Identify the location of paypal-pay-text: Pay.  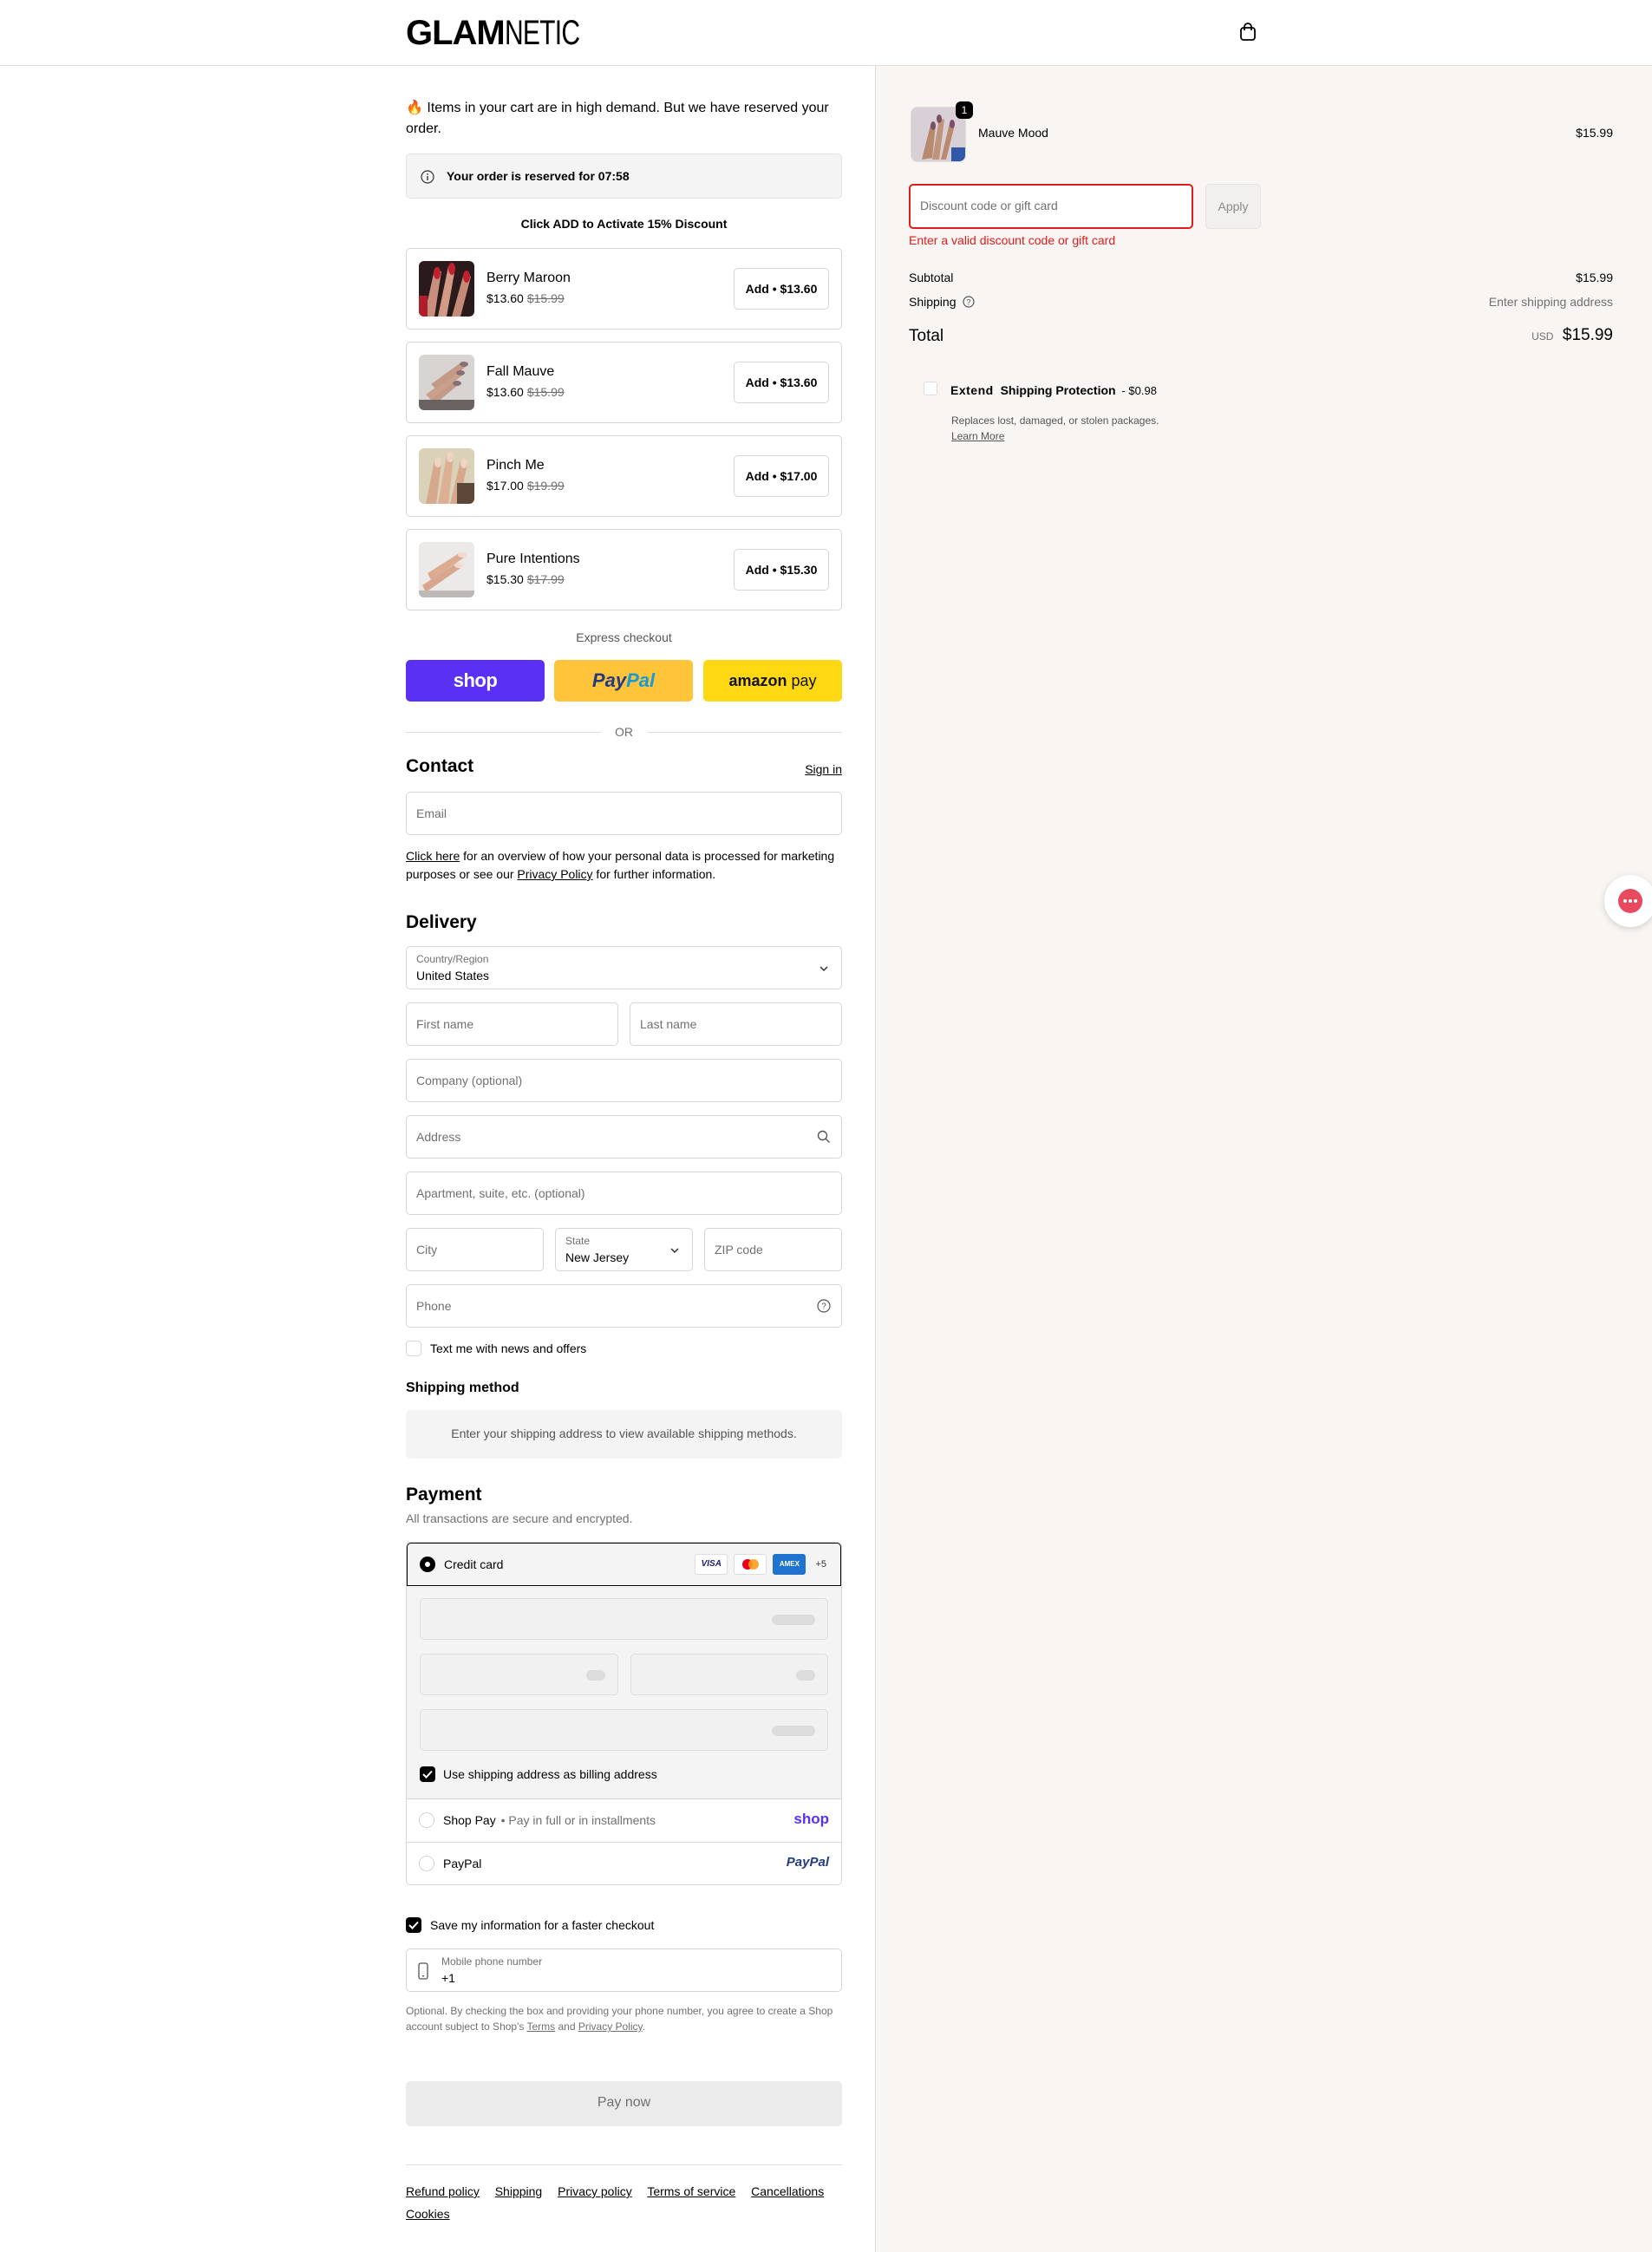
(609, 680).